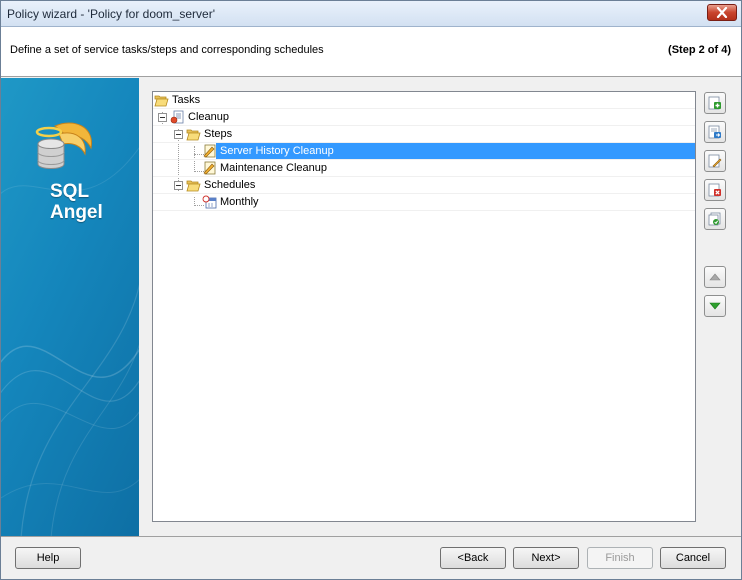 The image size is (742, 580). I want to click on tree-label: Maintenance Cleanup, so click(274, 168).